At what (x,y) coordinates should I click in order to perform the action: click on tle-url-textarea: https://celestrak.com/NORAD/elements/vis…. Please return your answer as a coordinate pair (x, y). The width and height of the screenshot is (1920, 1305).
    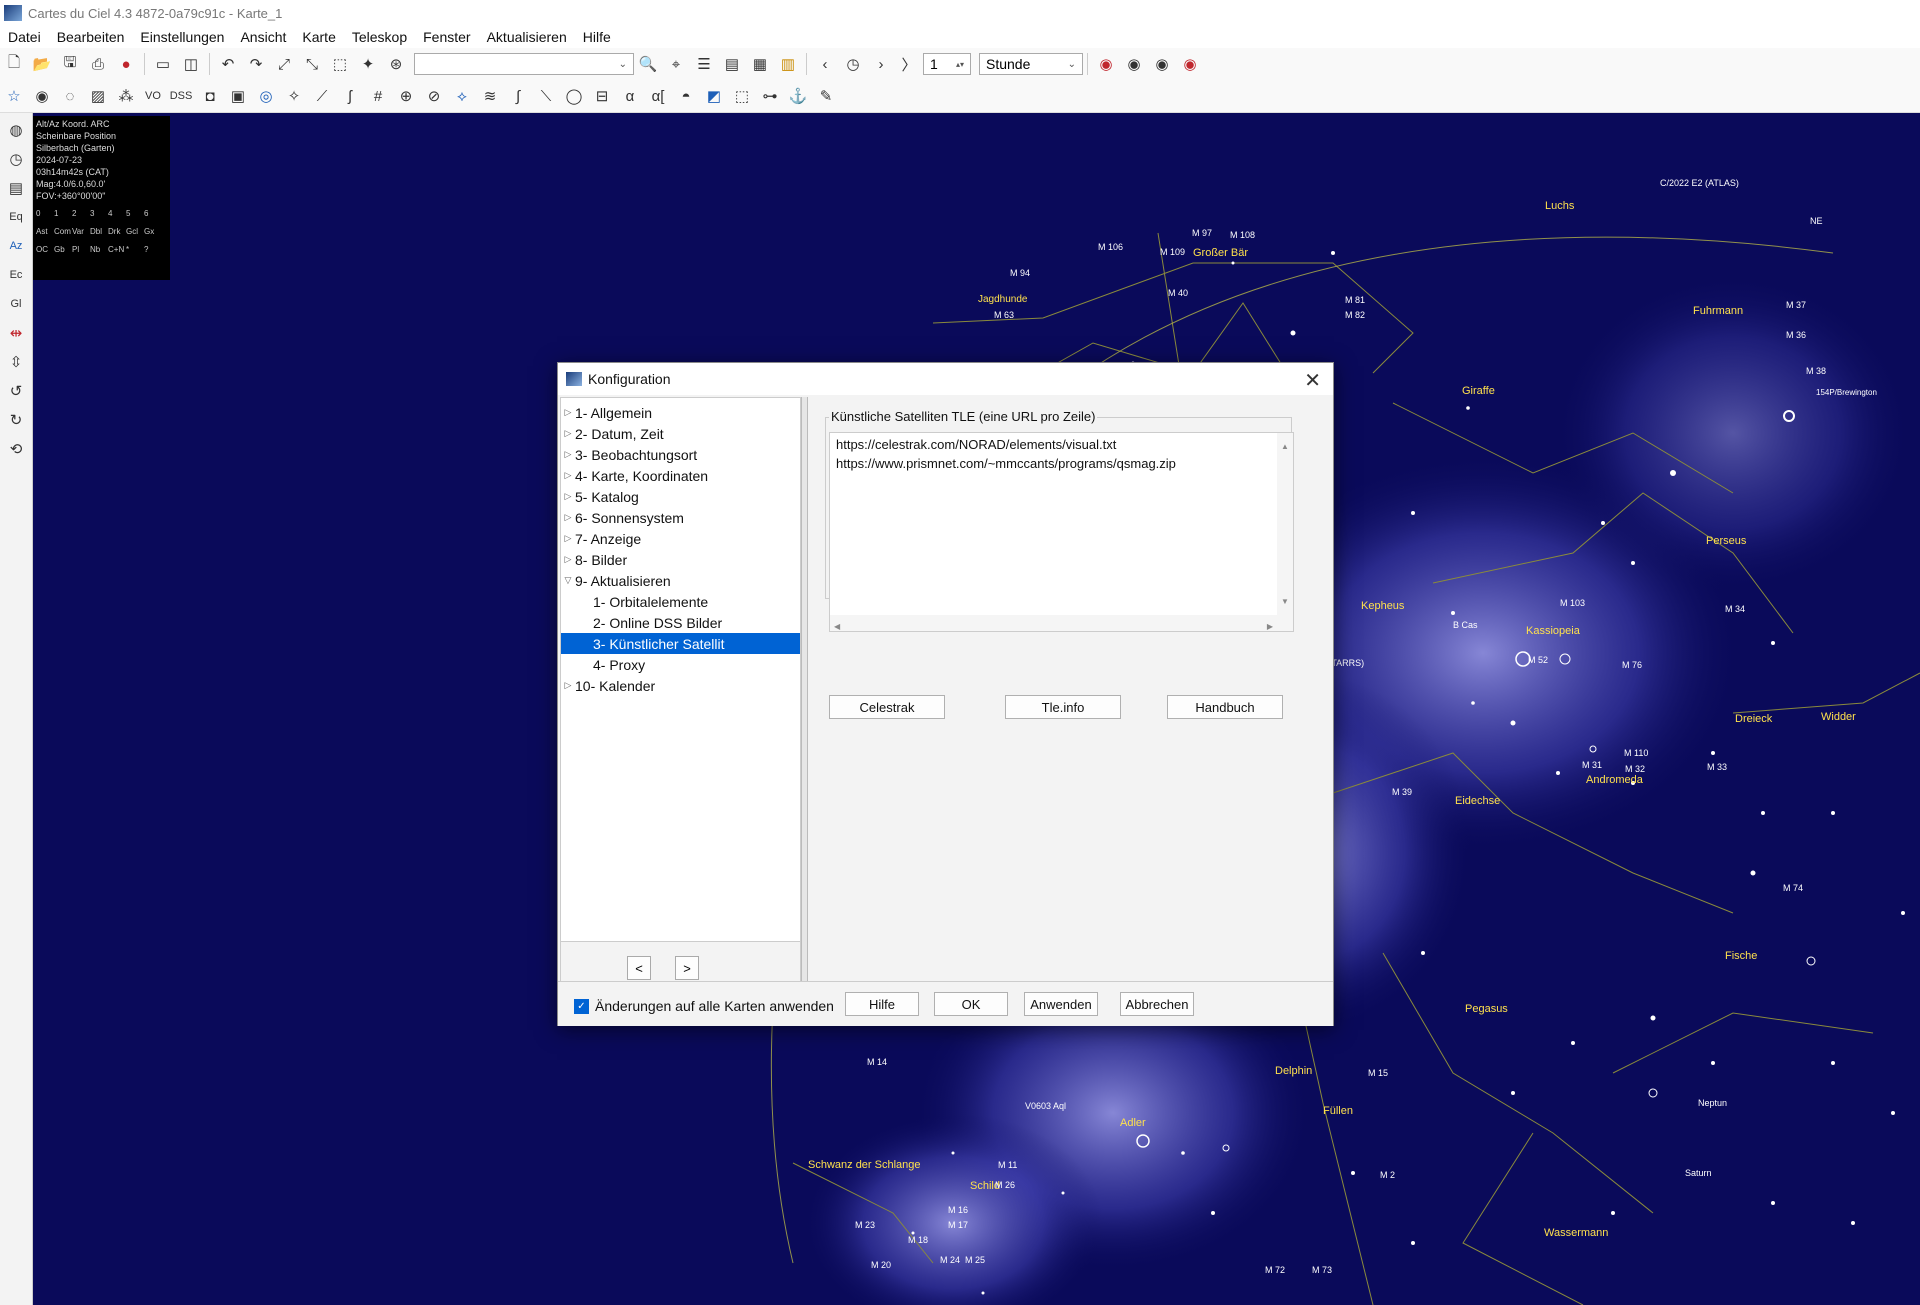
    Looking at the image, I should click on (1061, 532).